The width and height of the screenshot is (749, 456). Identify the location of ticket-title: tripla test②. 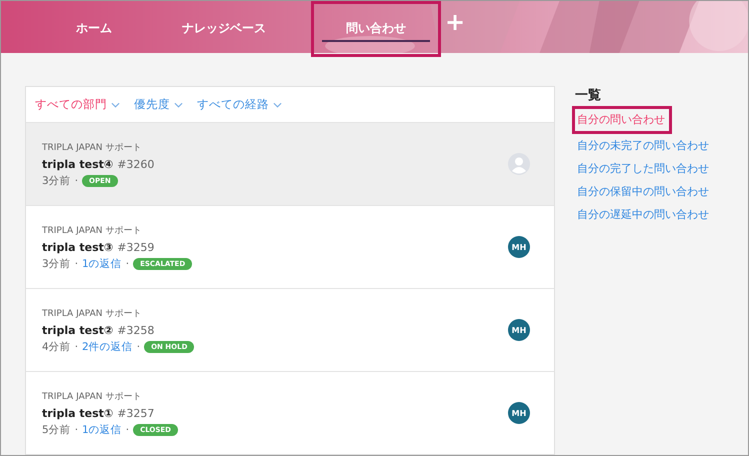
(78, 330).